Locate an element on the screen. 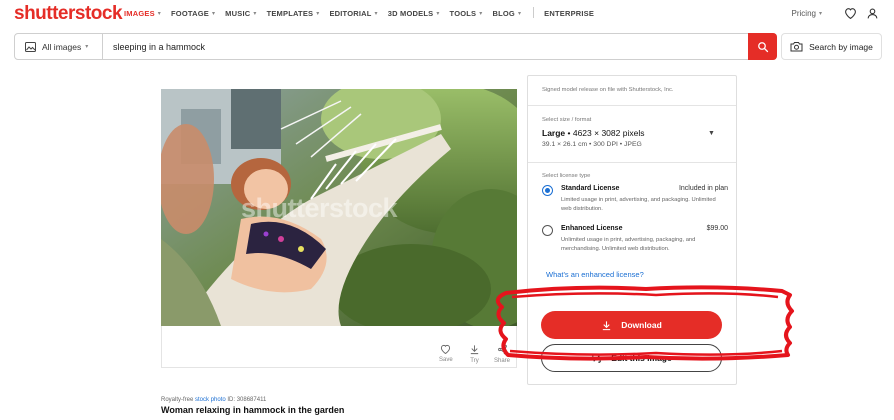 The image size is (894, 420). enhanced-license-link: What's an enhanced license? is located at coordinates (595, 274).